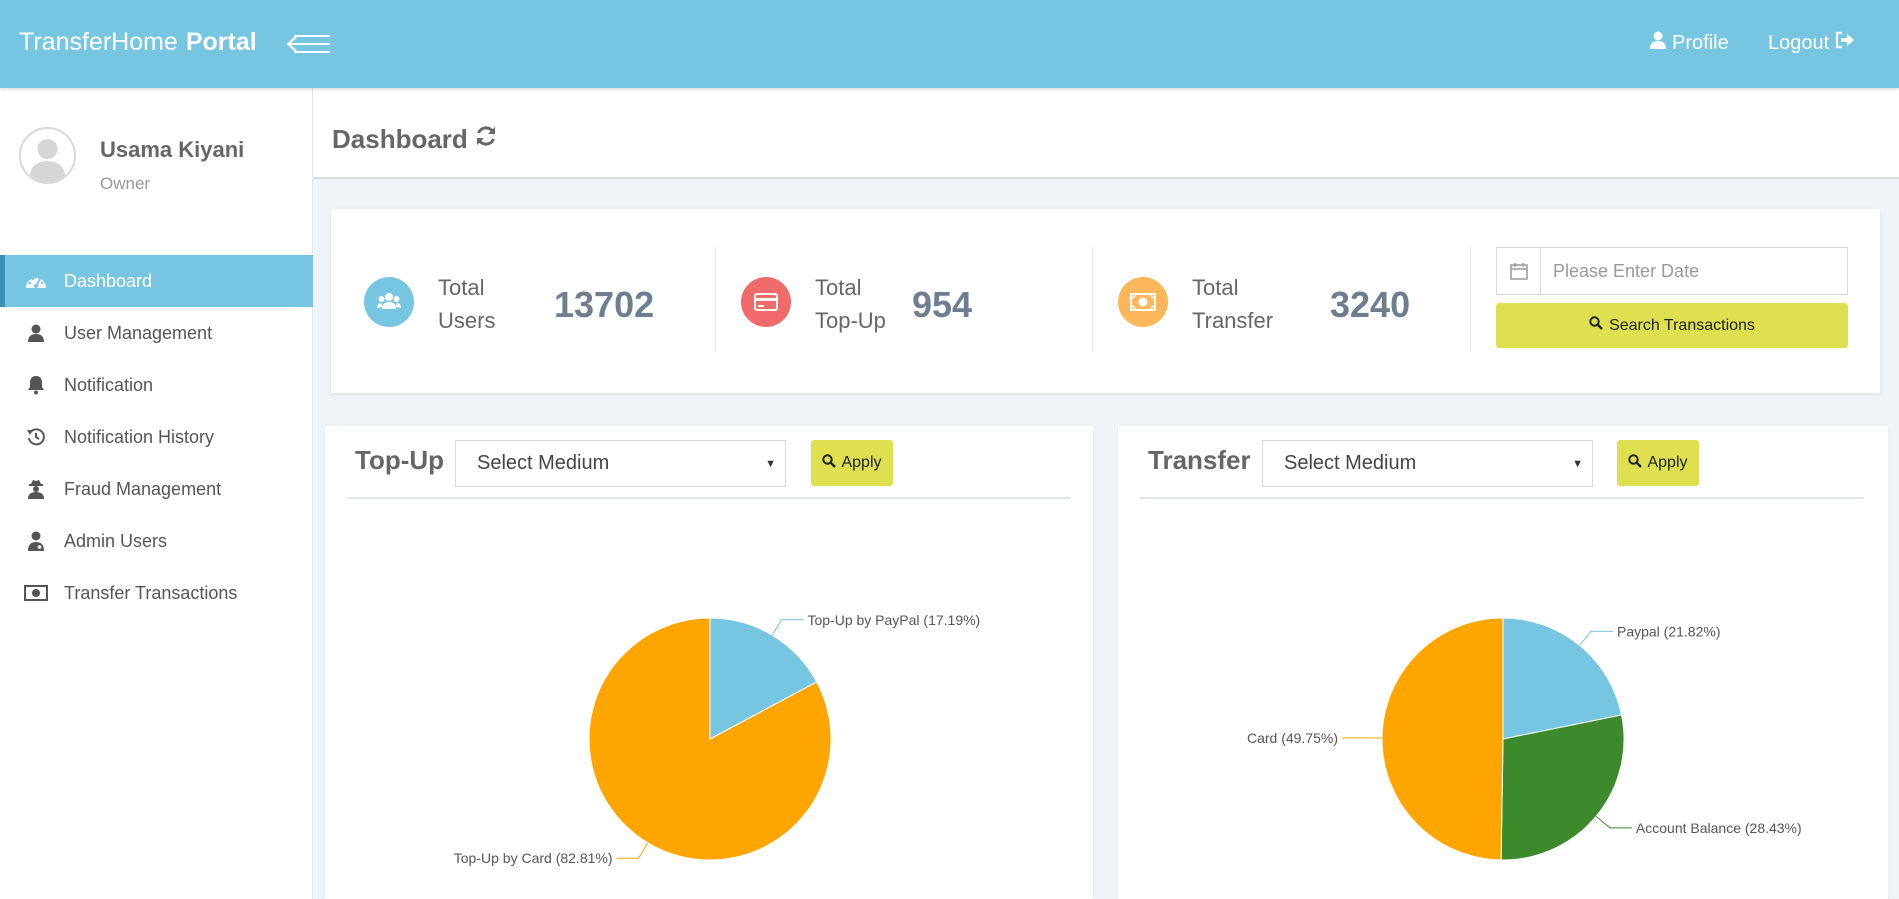 This screenshot has width=1899, height=899. I want to click on brand-logo: TransferHome Portal, so click(138, 42).